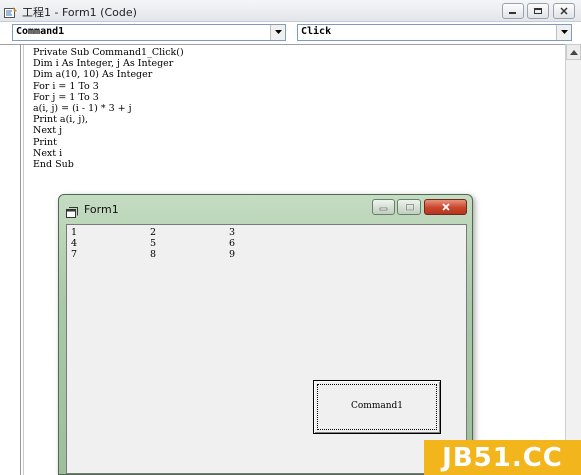 This screenshot has width=581, height=475. Describe the element at coordinates (232, 243) in the screenshot. I see `output-cell: 6` at that location.